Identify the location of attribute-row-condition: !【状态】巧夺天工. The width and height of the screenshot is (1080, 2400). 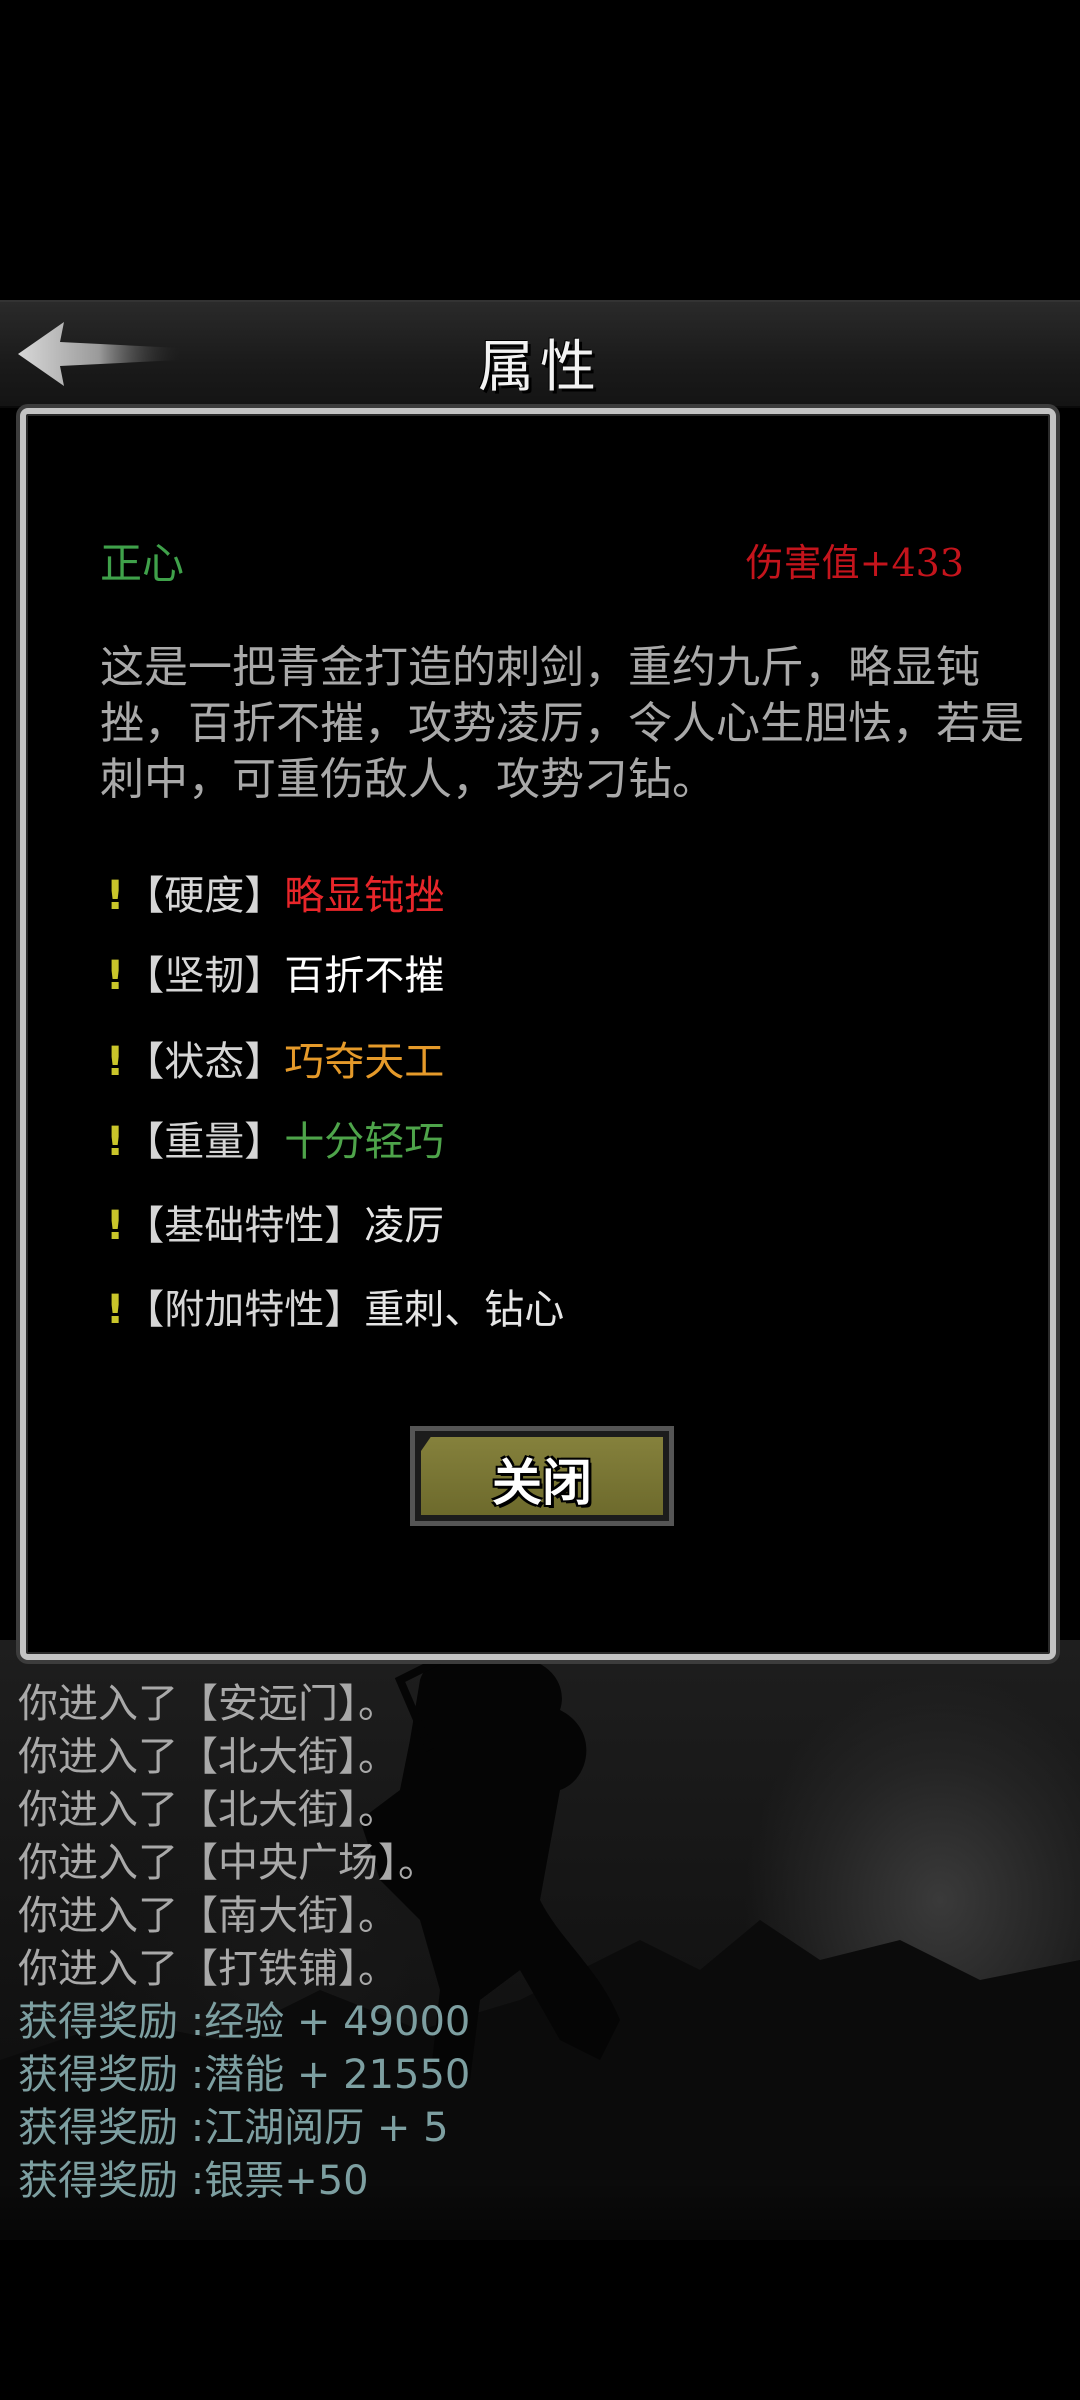
(275, 1062).